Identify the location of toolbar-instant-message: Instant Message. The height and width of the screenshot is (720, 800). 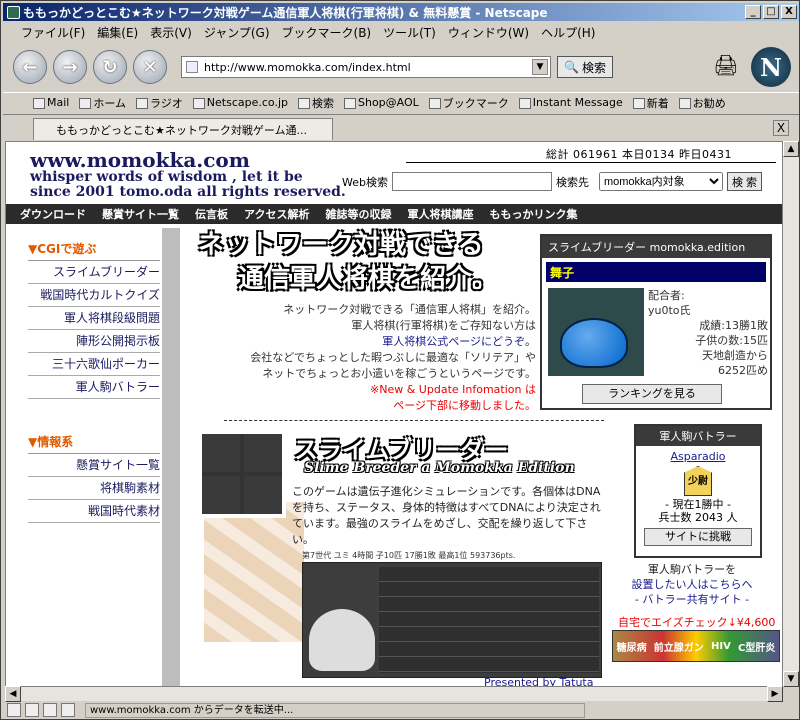
(570, 102).